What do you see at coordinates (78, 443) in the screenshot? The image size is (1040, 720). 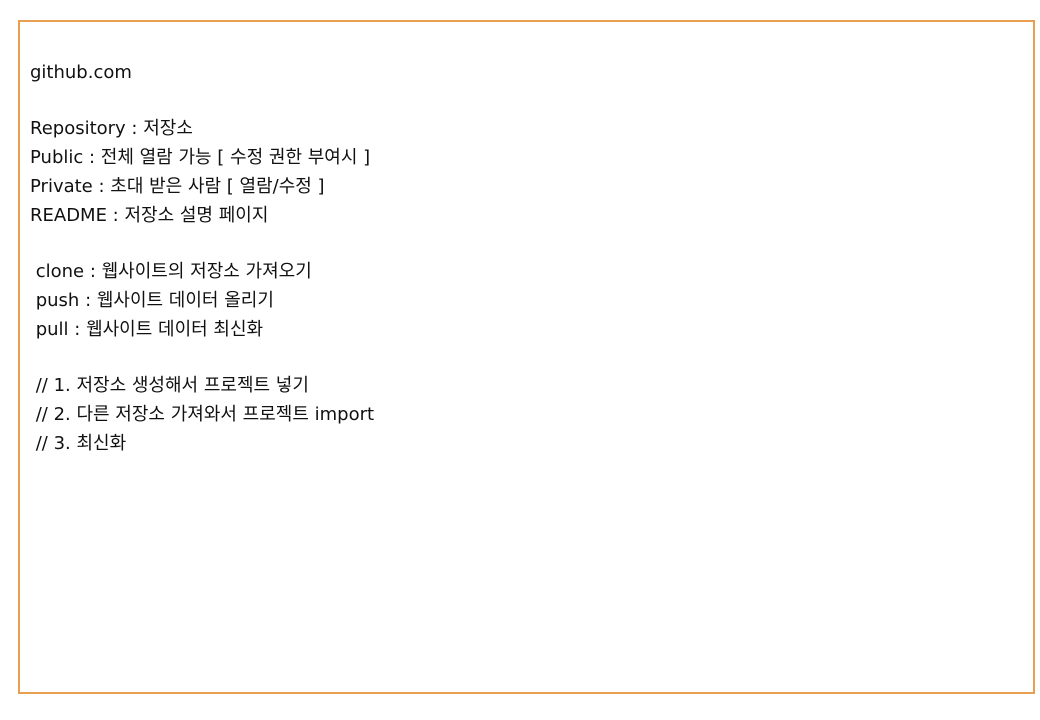 I see `step-3: // 3. 최신화` at bounding box center [78, 443].